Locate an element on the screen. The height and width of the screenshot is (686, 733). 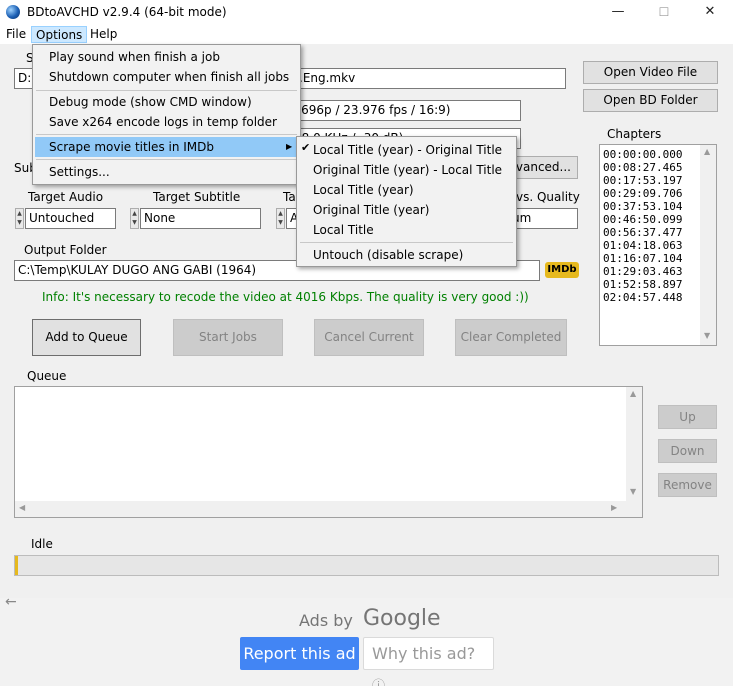
title-bar: BDtoAVCHD v2.9.4 (64-bit mode) — ☐ ✕ is located at coordinates (366, 12).